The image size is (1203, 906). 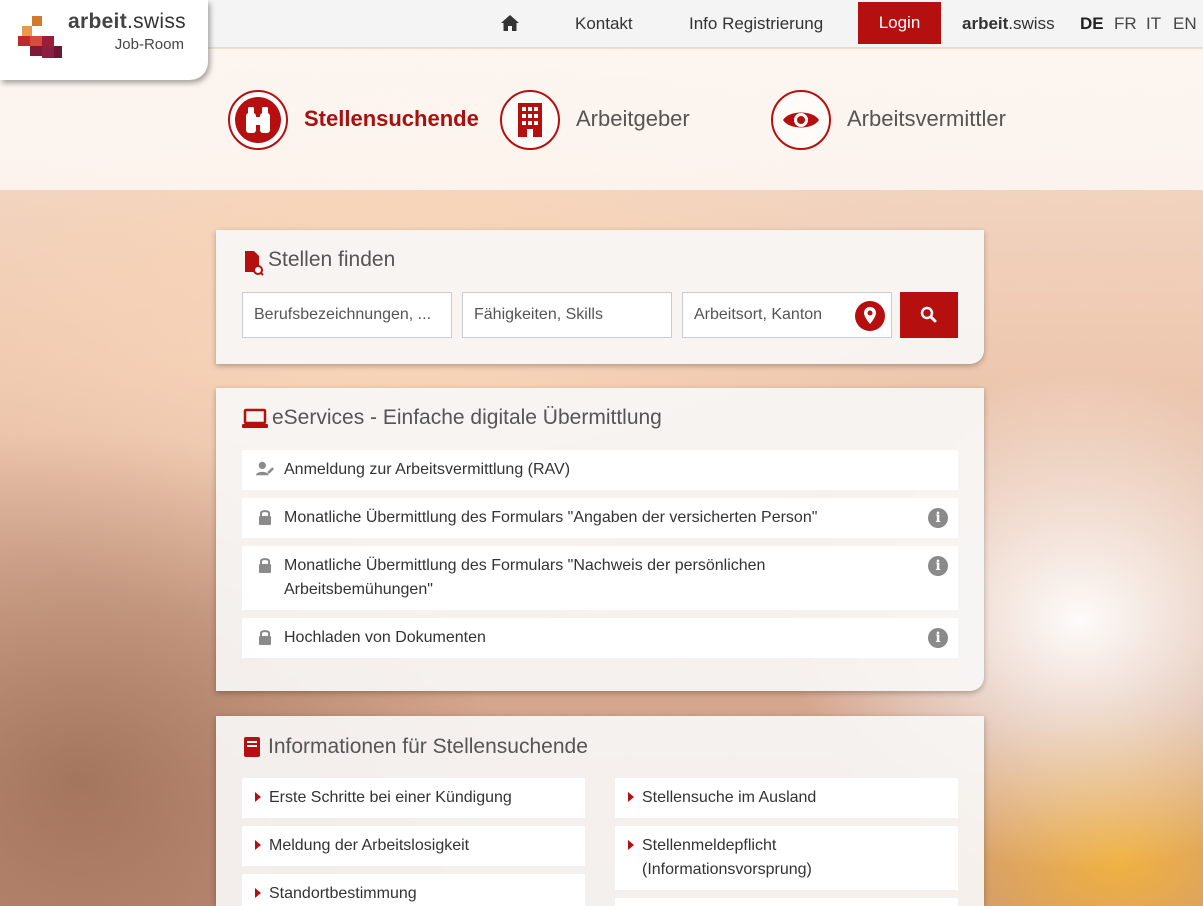 What do you see at coordinates (758, 314) in the screenshot?
I see `location-placeholder: Arbeitsort, Kanton` at bounding box center [758, 314].